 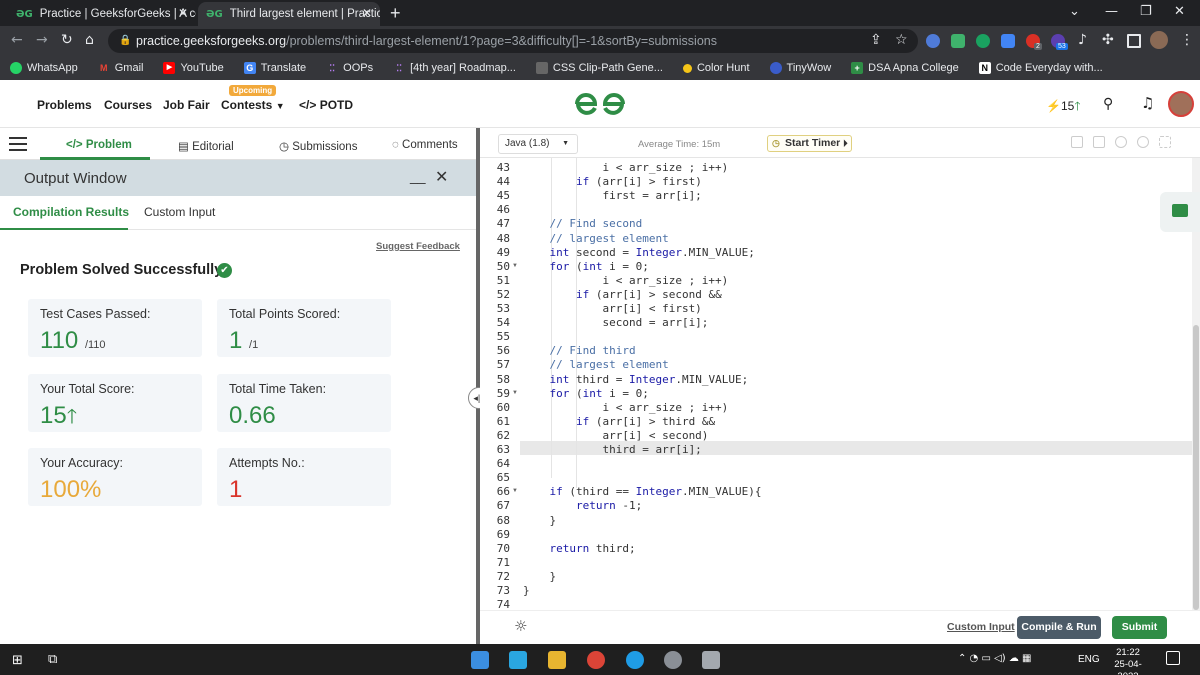 What do you see at coordinates (1139, 627) in the screenshot?
I see `submit-button: Submit` at bounding box center [1139, 627].